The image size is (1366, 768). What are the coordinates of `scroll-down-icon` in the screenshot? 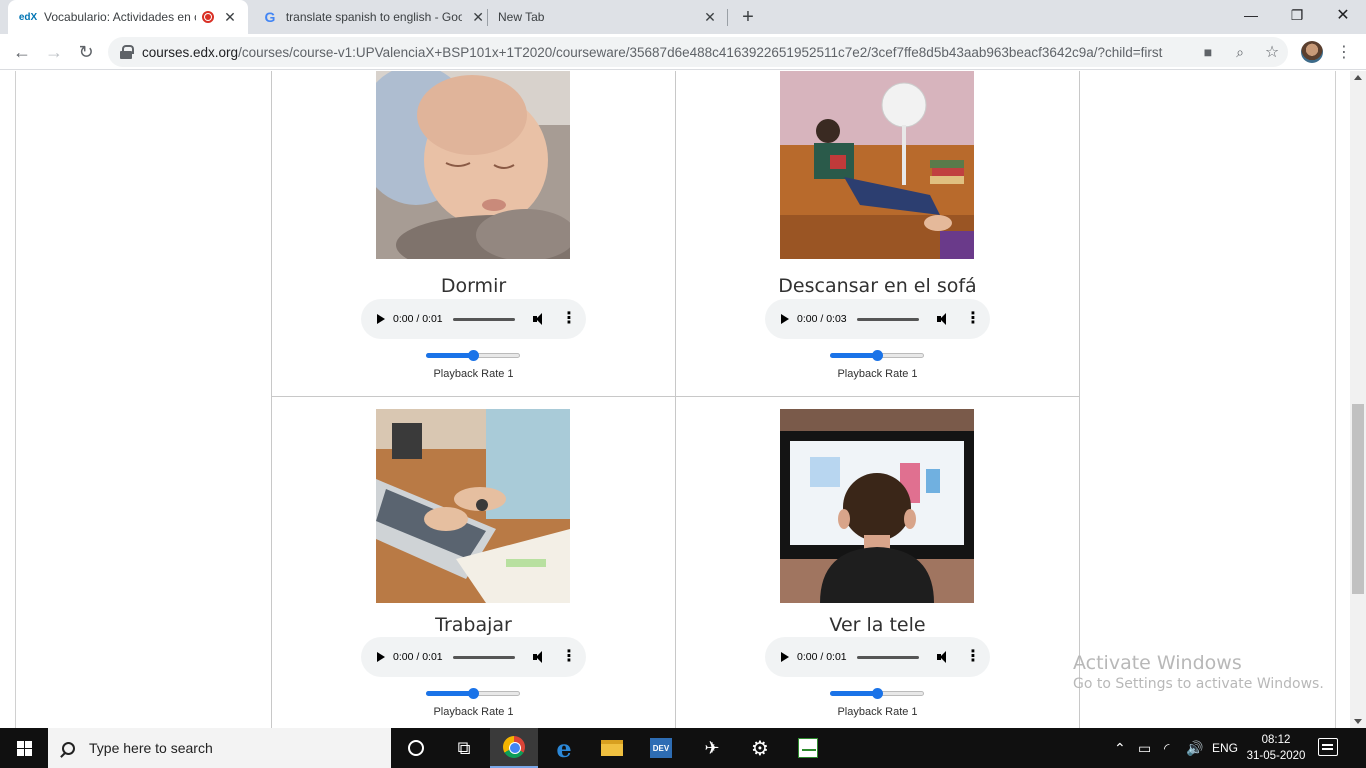 It's located at (1358, 721).